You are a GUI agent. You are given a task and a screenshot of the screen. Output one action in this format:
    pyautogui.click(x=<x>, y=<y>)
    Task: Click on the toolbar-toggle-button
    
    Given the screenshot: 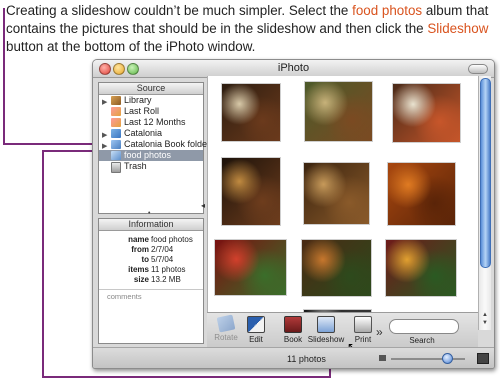 What is the action you would take?
    pyautogui.click(x=478, y=69)
    